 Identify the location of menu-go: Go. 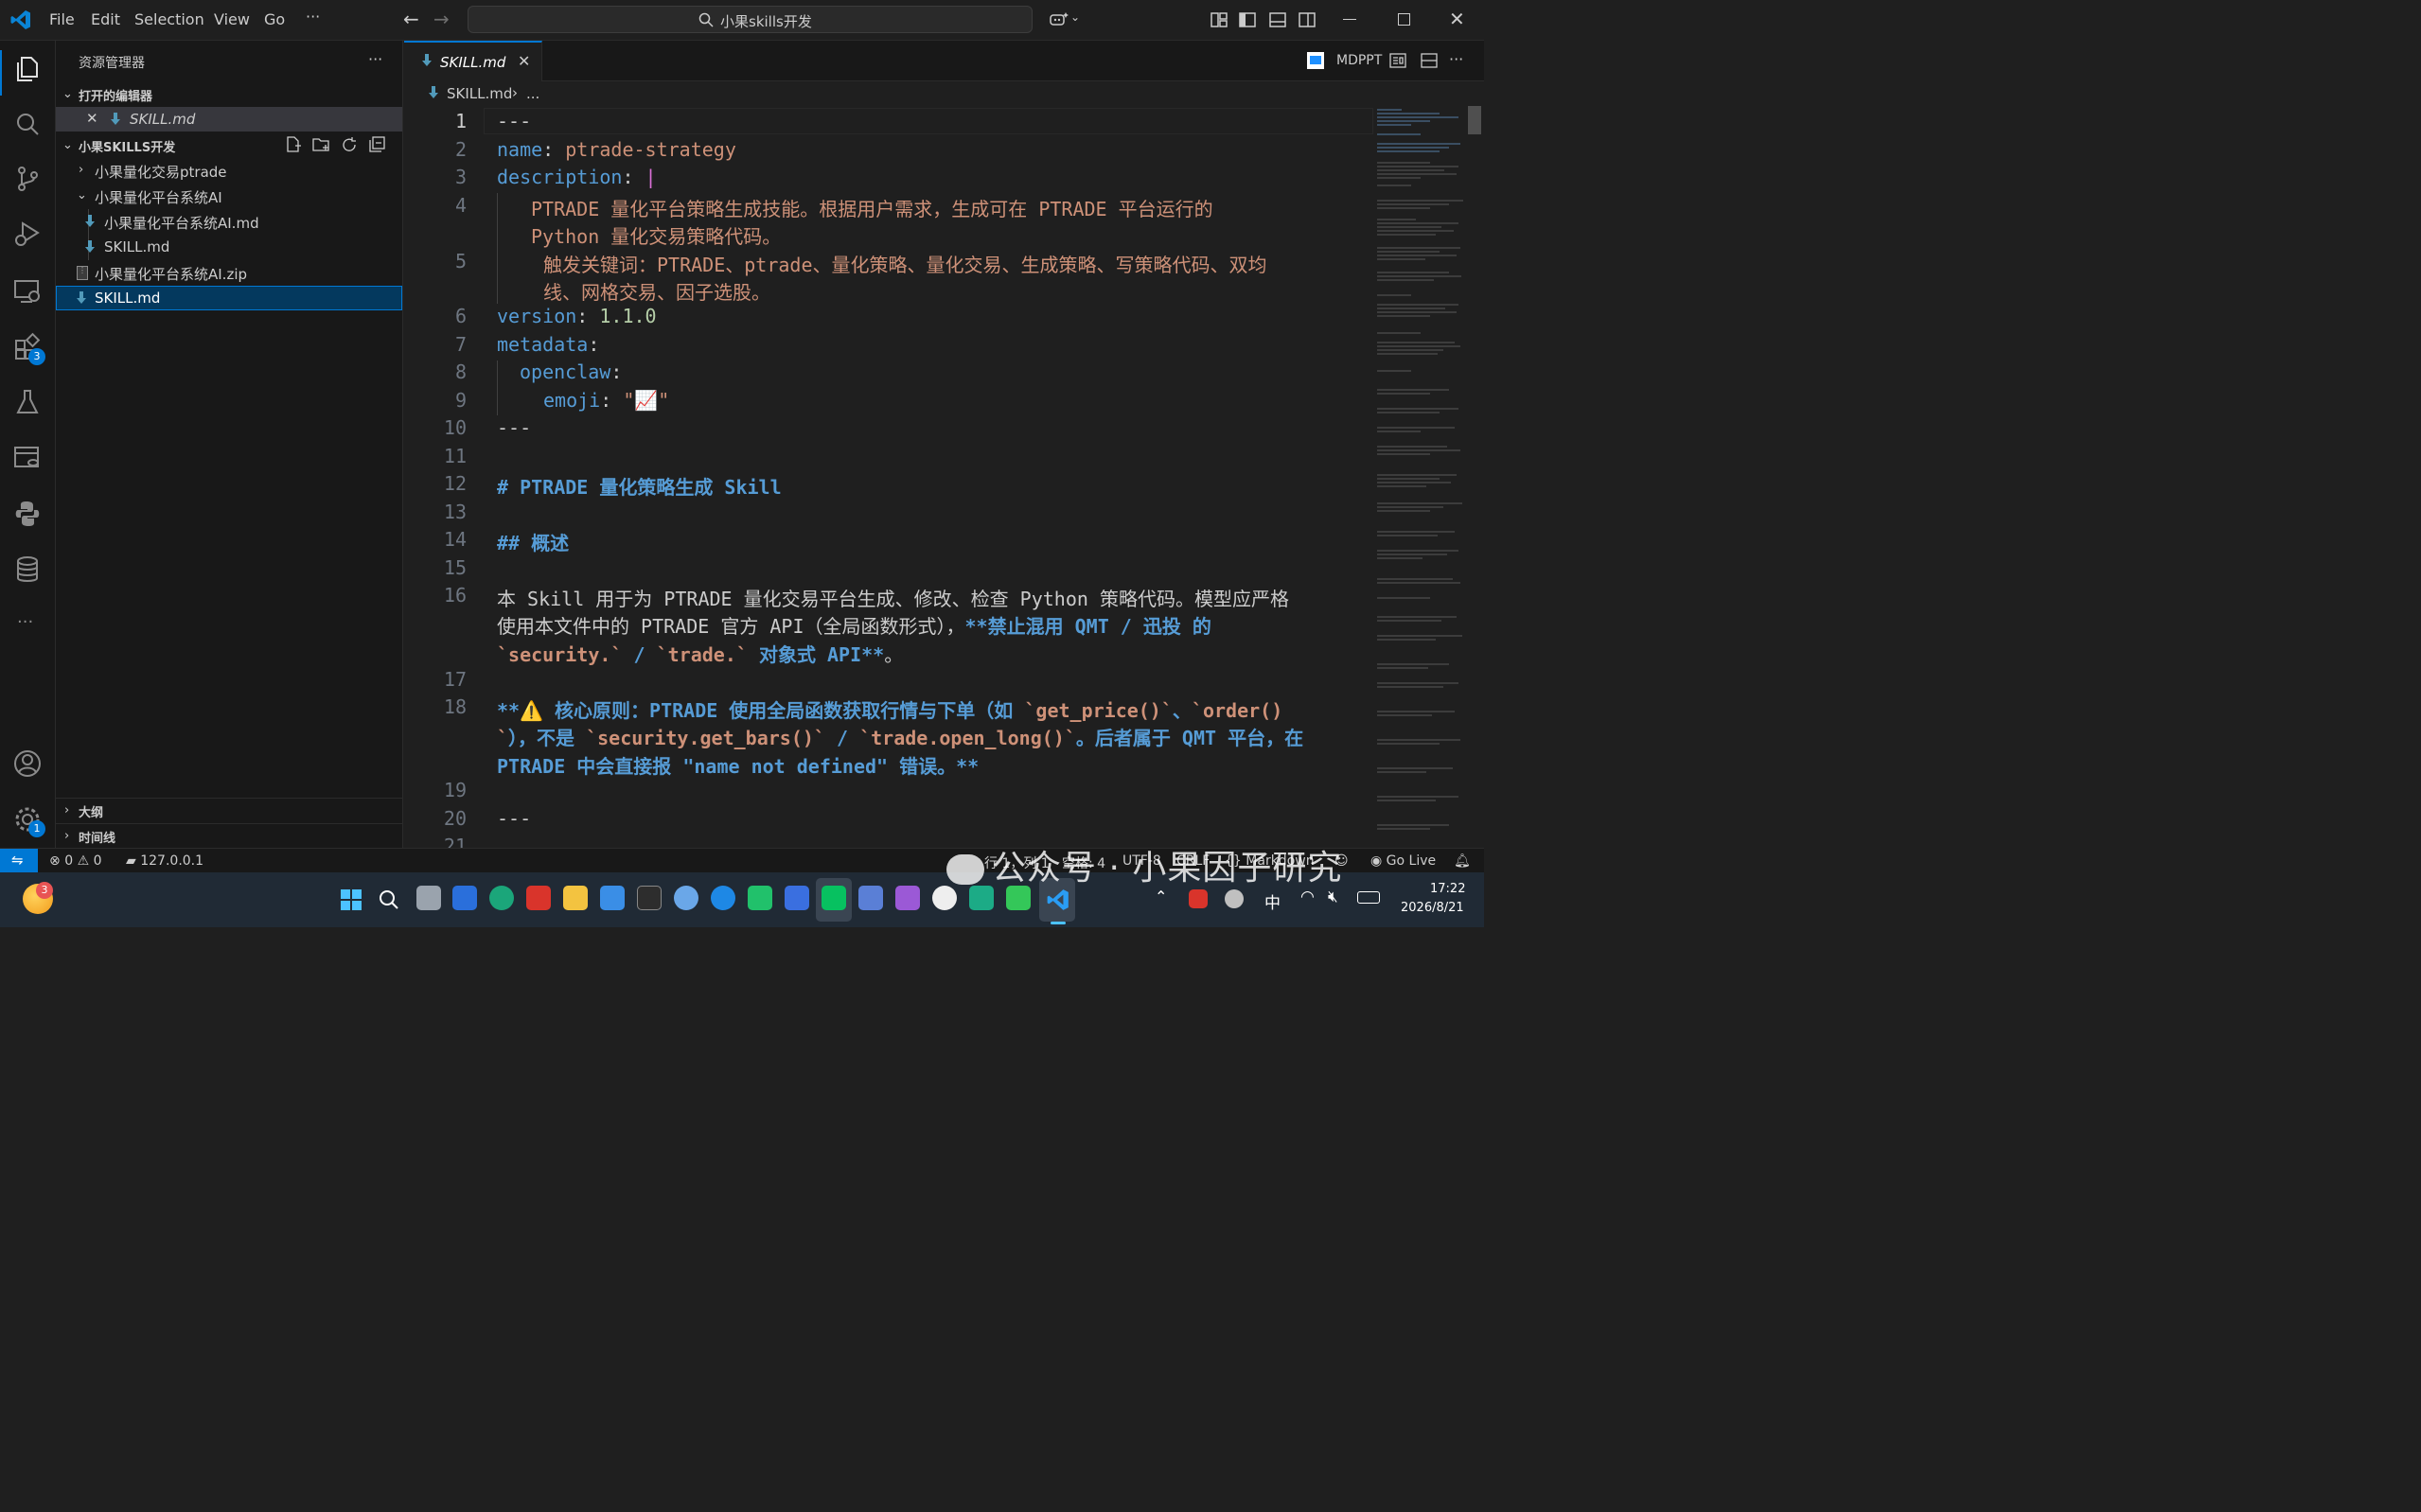
(274, 19).